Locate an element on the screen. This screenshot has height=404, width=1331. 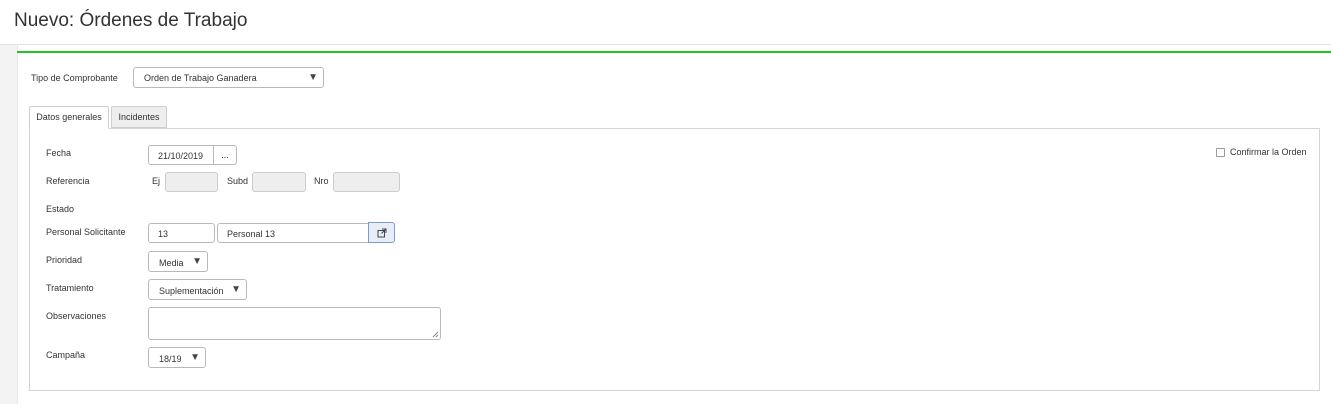
comprobante-label: Tipo de Comprobante is located at coordinates (74, 78).